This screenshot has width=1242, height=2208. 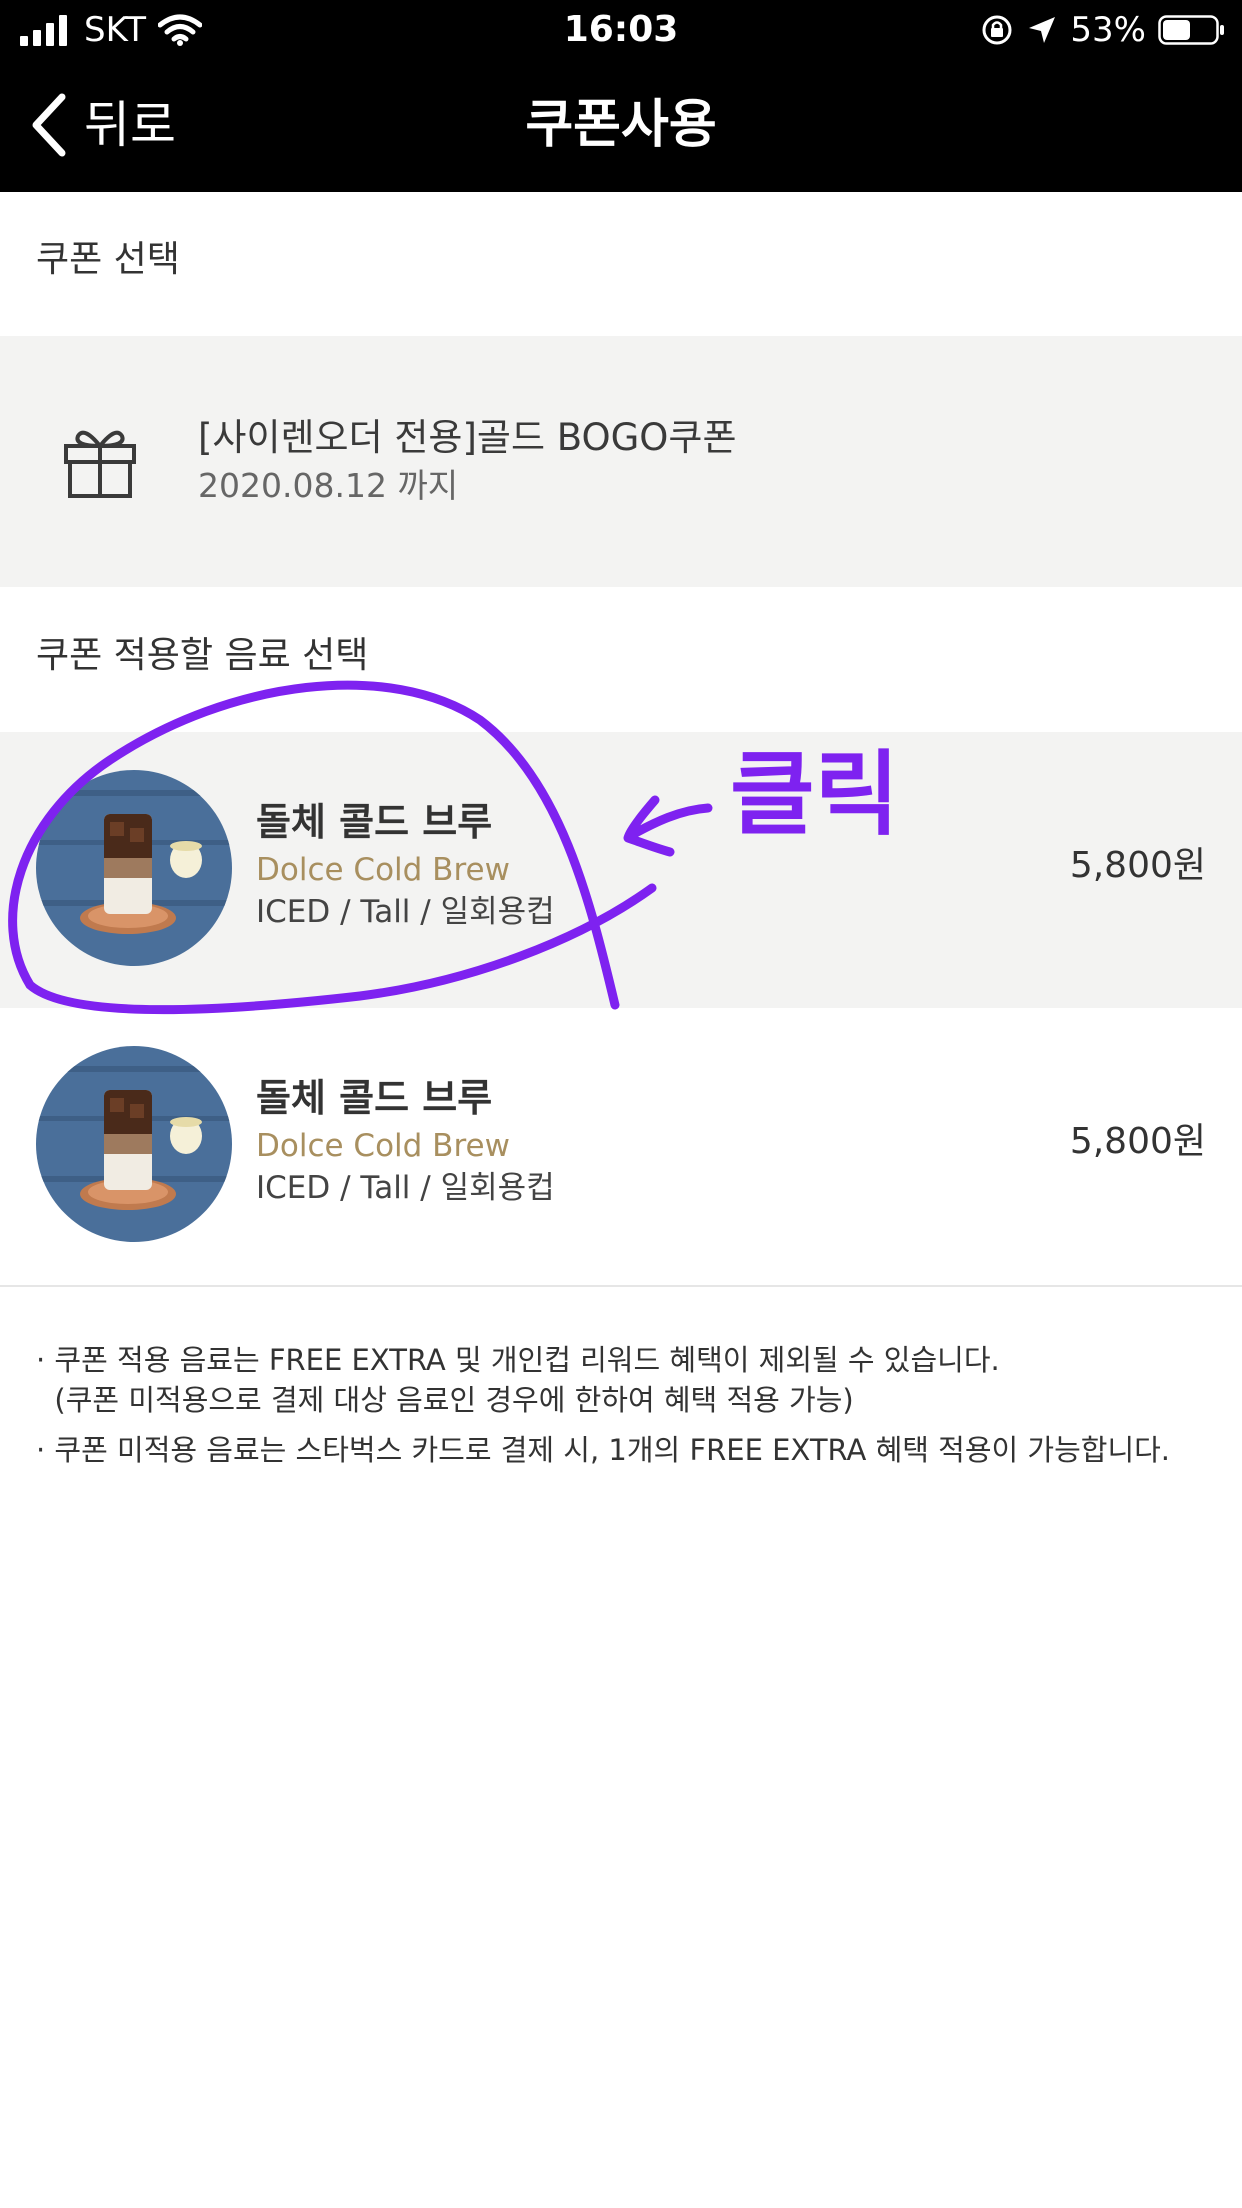 What do you see at coordinates (1042, 30) in the screenshot?
I see `location-icon` at bounding box center [1042, 30].